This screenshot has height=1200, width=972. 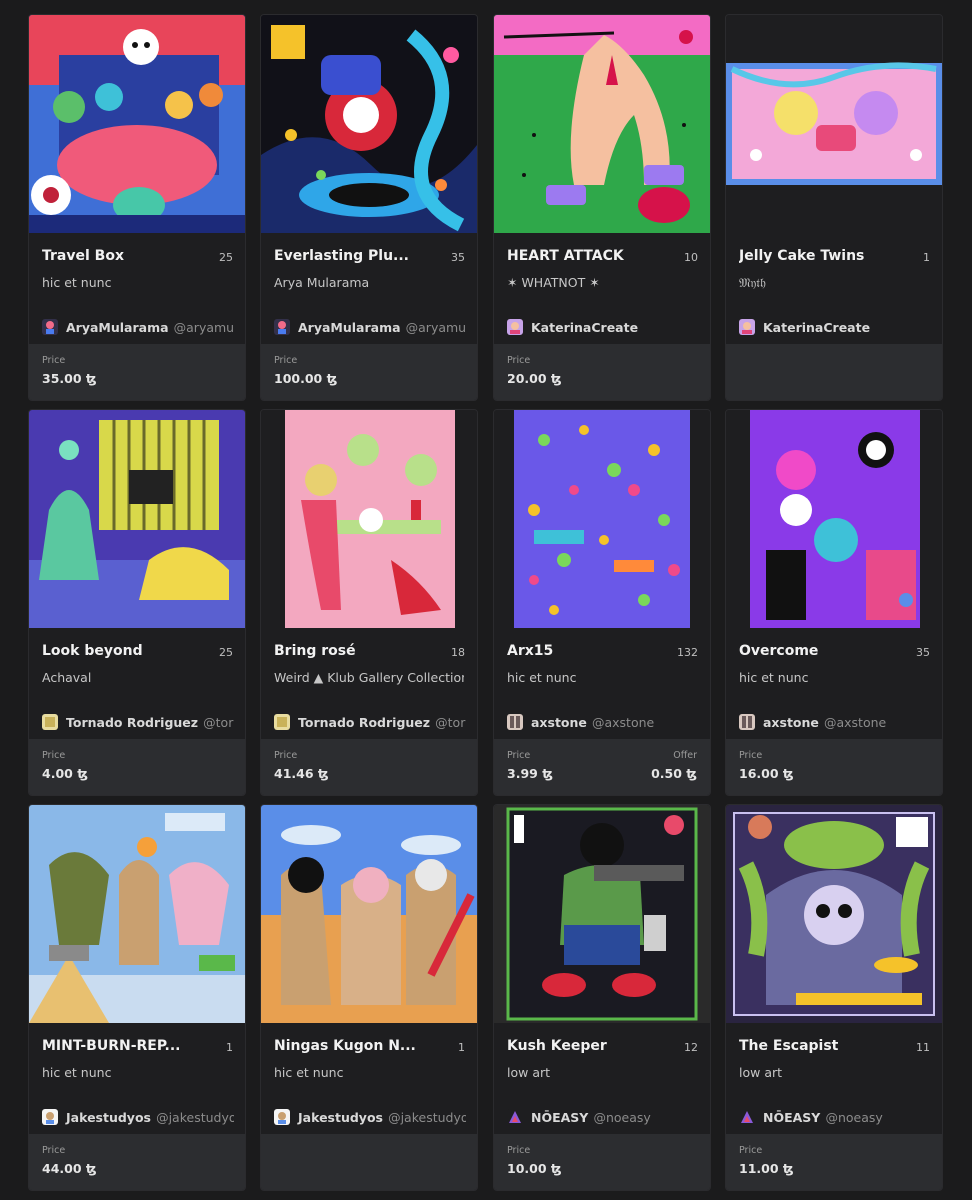 What do you see at coordinates (834, 519) in the screenshot?
I see `overcome-artwork` at bounding box center [834, 519].